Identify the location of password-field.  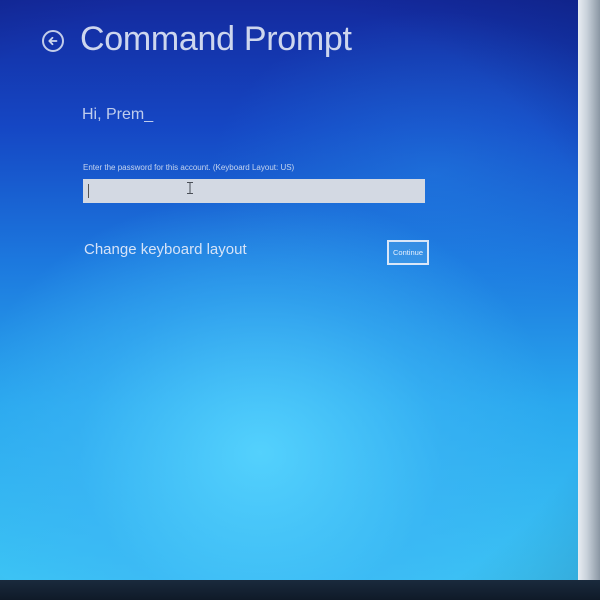
(254, 191).